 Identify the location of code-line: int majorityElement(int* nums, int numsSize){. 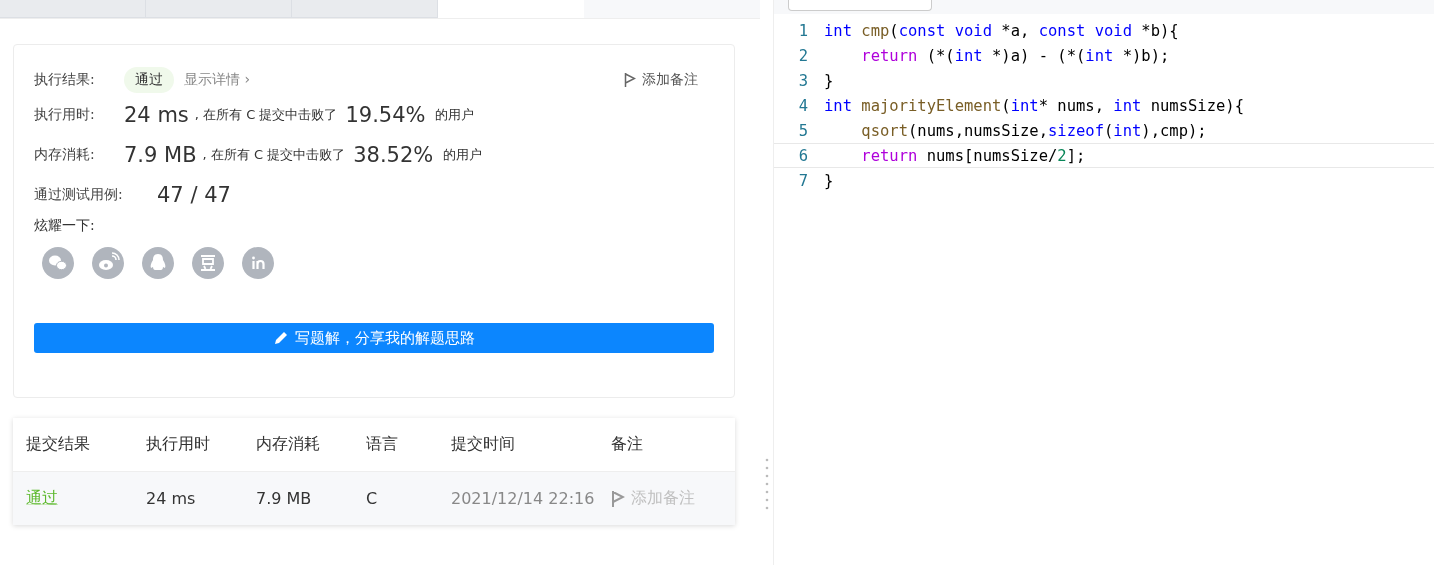
(1034, 105).